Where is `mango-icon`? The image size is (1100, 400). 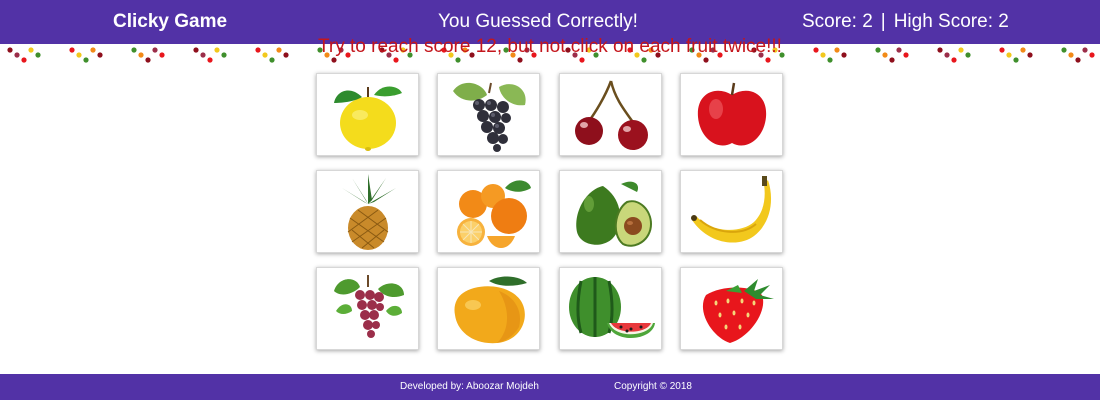
mango-icon is located at coordinates (490, 309).